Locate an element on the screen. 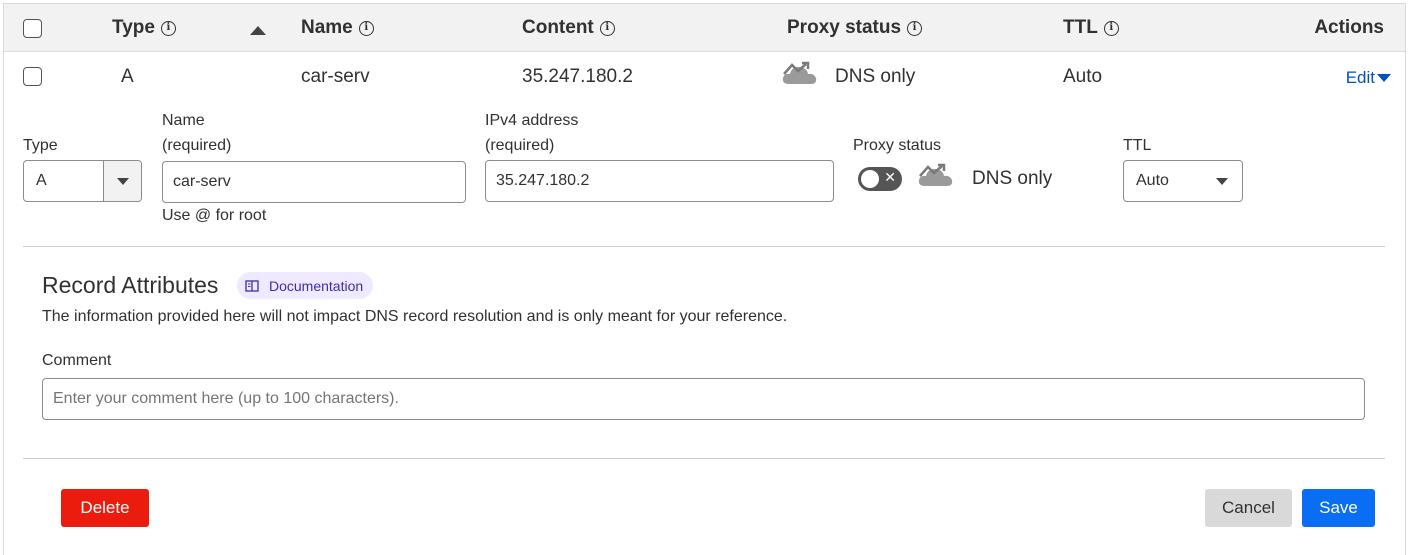 Image resolution: width=1409 pixels, height=555 pixels. edit-dropdown-link: Edit is located at coordinates (1368, 78).